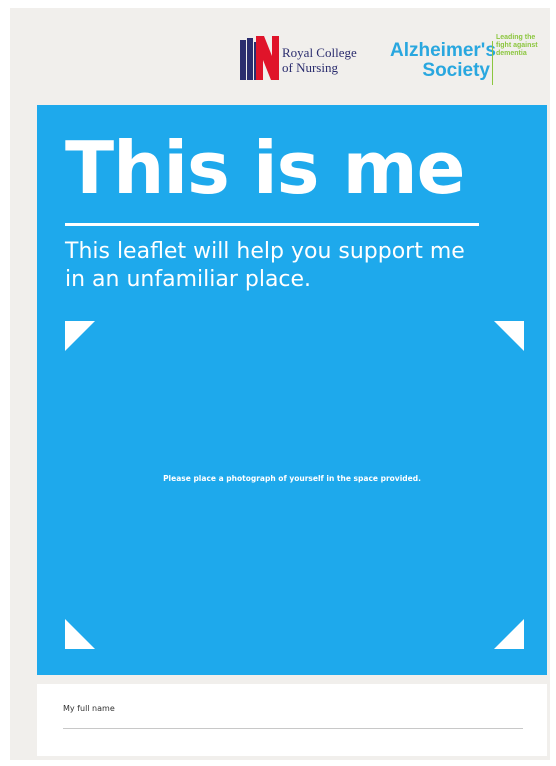 The width and height of the screenshot is (556, 766). Describe the element at coordinates (259, 58) in the screenshot. I see `rcn-logo-icon` at that location.